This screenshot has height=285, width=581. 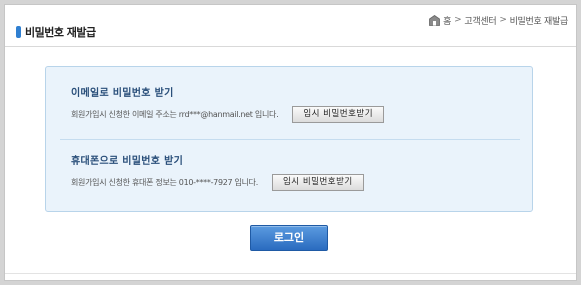 What do you see at coordinates (164, 182) in the screenshot?
I see `phone-description: 회원가입시 신청한 휴대폰 정보는 010-****-7927 입니다.` at bounding box center [164, 182].